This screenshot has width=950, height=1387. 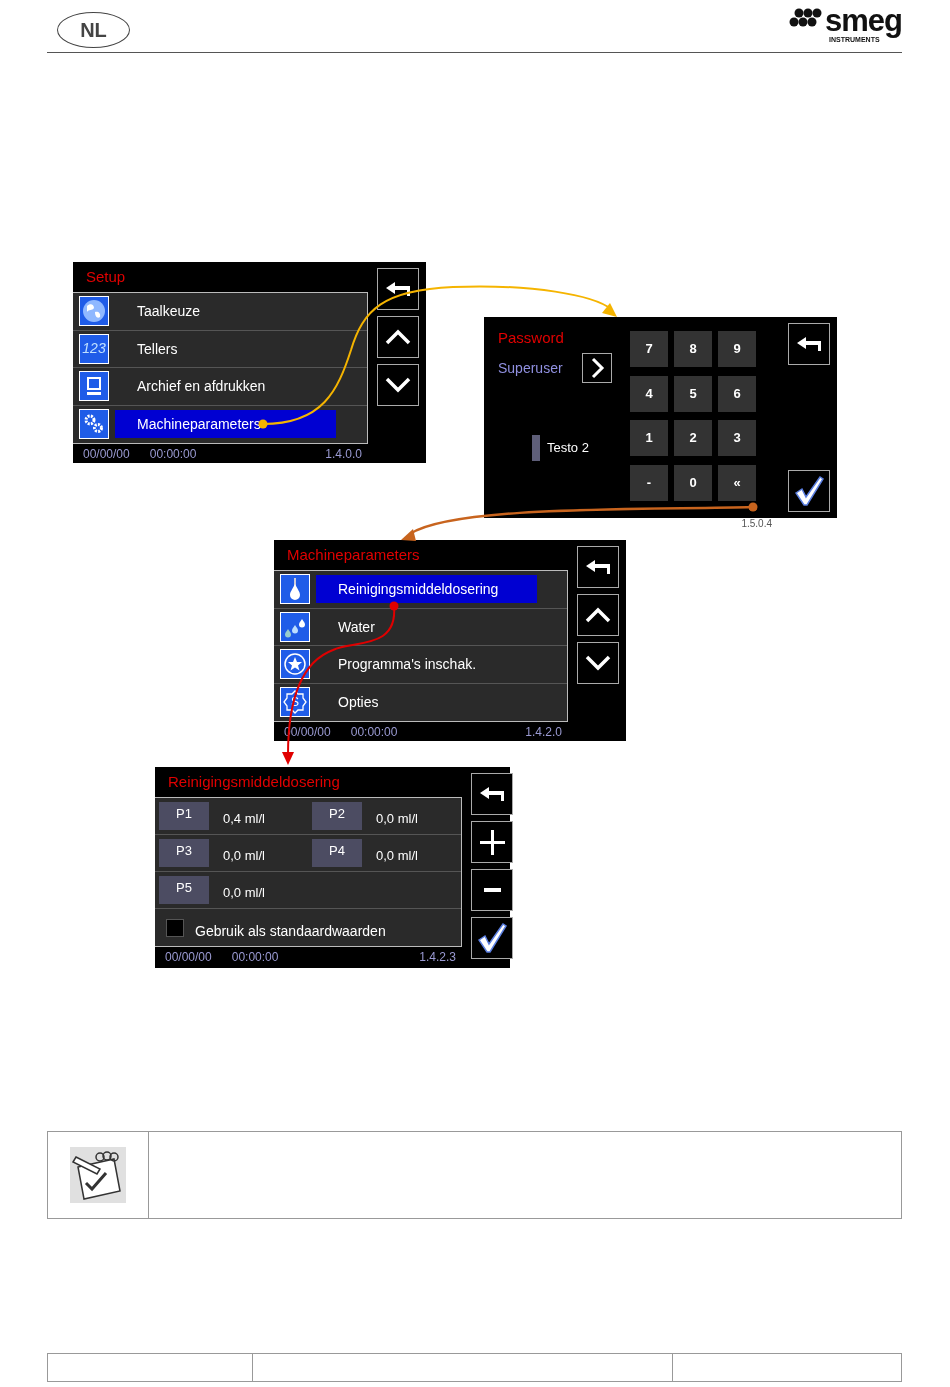 What do you see at coordinates (531, 338) in the screenshot?
I see `screen-title: Password` at bounding box center [531, 338].